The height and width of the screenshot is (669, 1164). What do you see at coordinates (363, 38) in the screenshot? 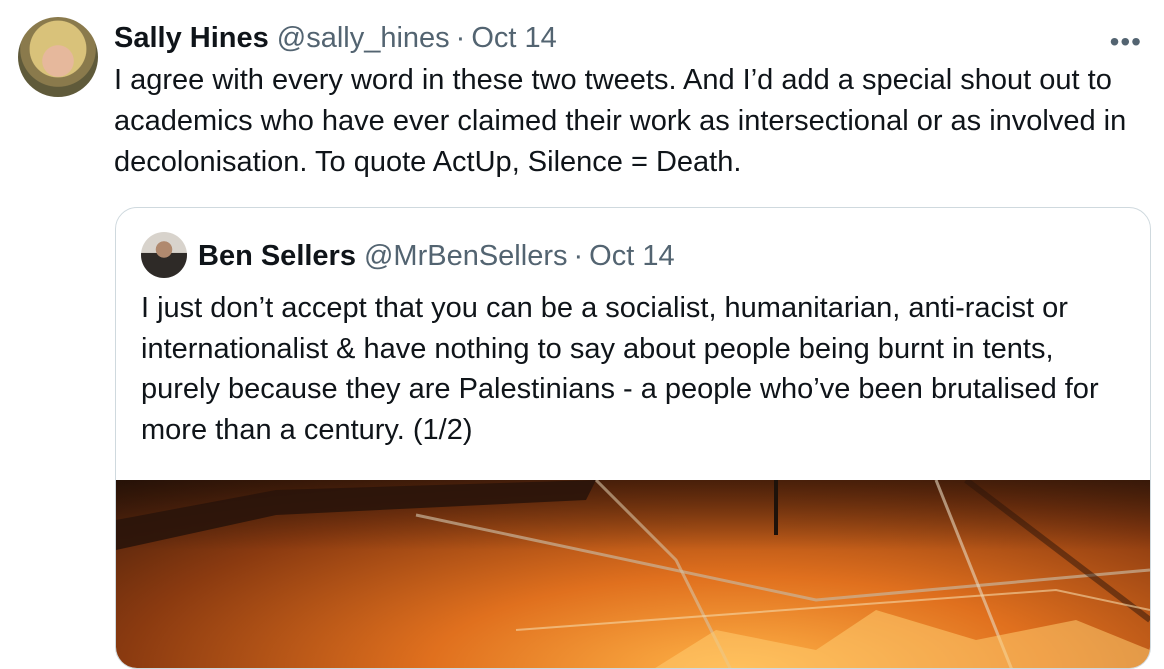
I see `author-handle: @sally_hines` at bounding box center [363, 38].